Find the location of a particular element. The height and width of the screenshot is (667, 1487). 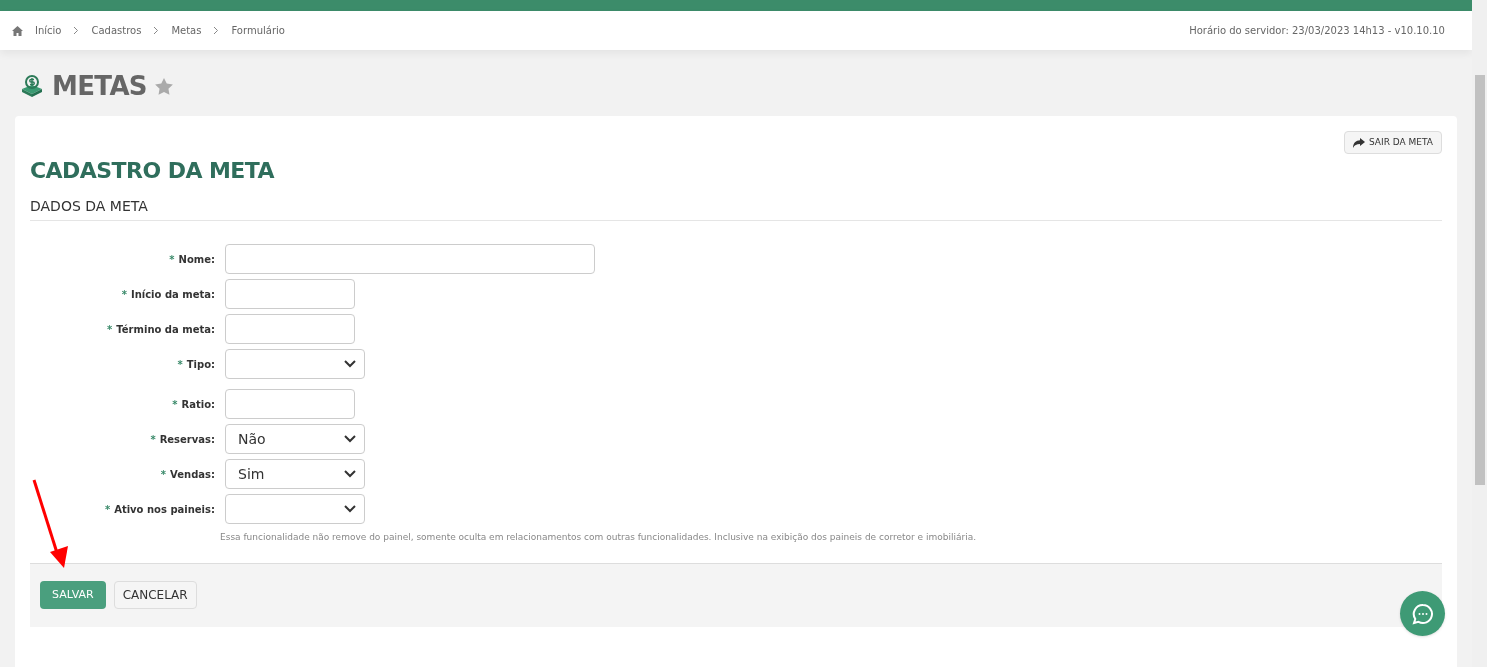

chat-bubble-icon is located at coordinates (1422, 613).